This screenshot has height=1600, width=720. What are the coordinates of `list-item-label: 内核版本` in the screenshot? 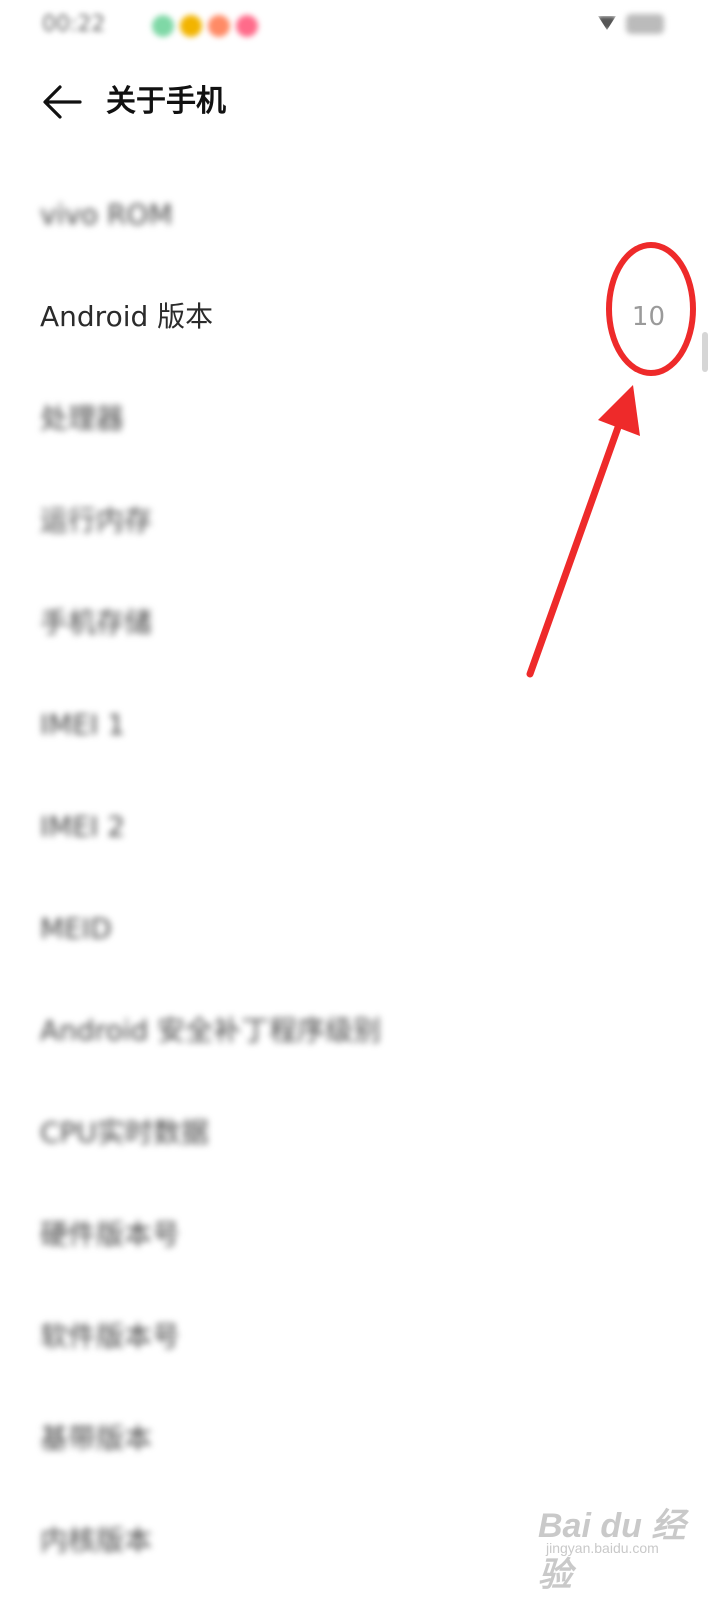 It's located at (96, 1540).